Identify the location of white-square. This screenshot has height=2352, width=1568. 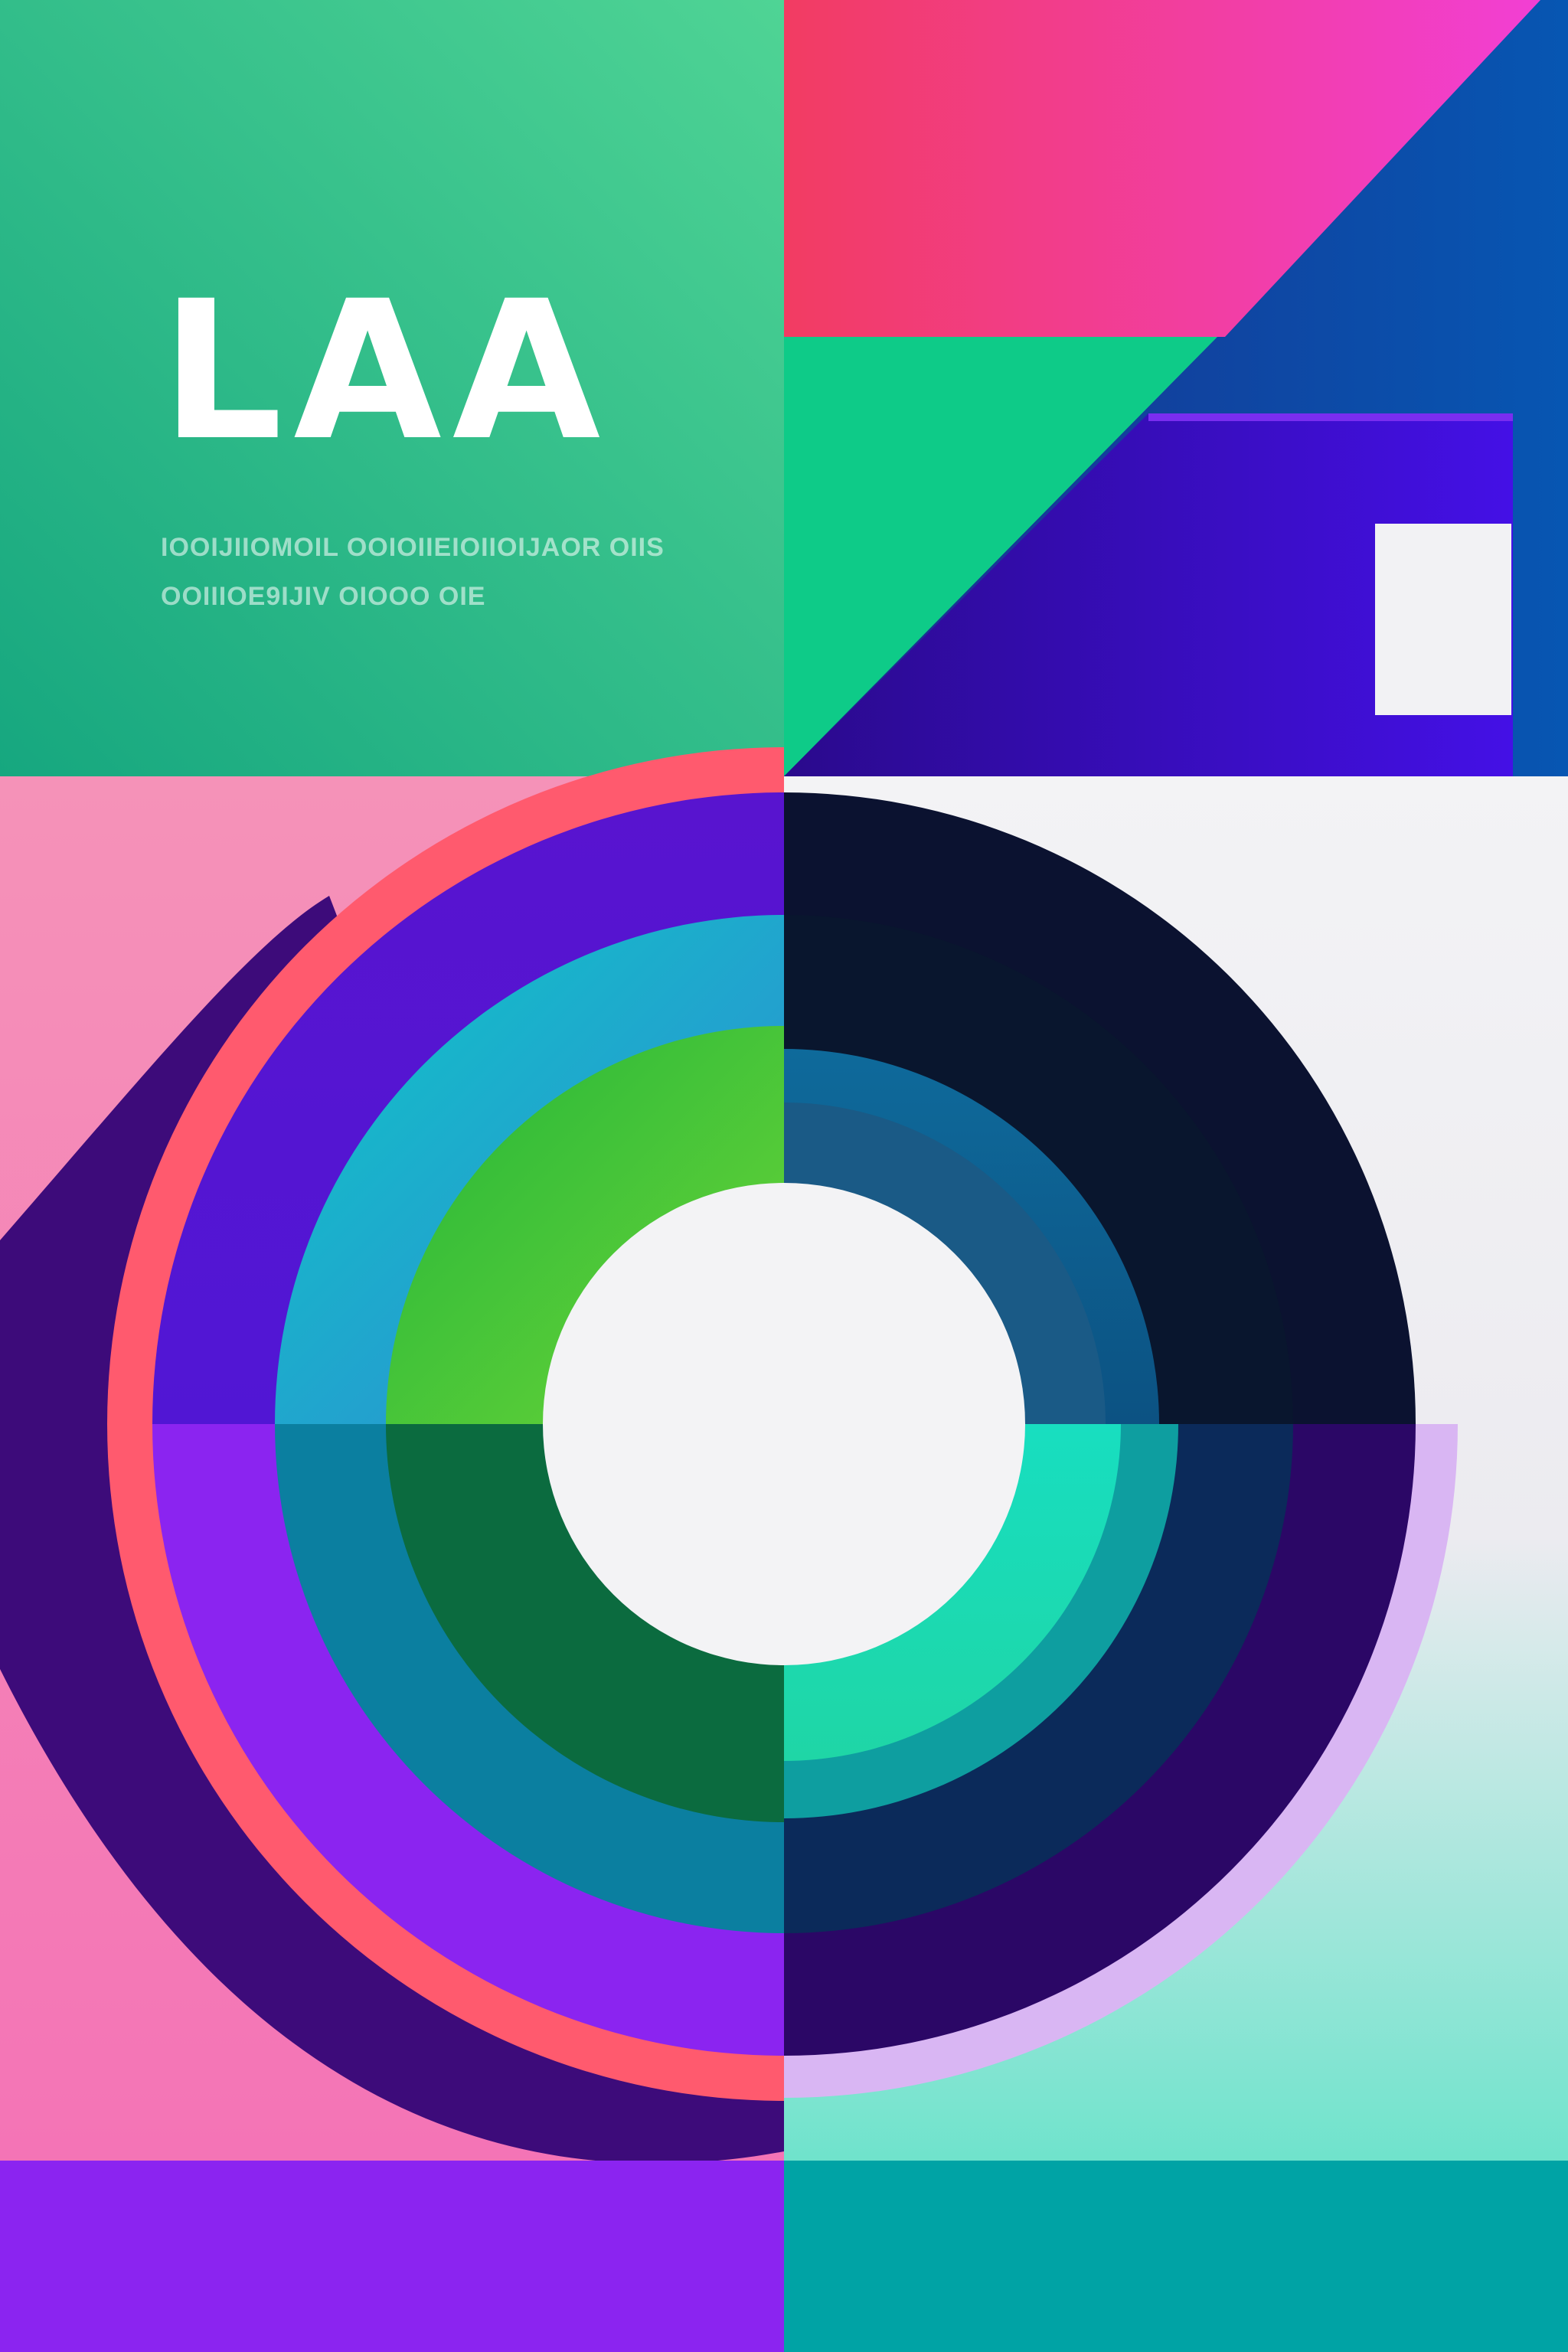
(1443, 619).